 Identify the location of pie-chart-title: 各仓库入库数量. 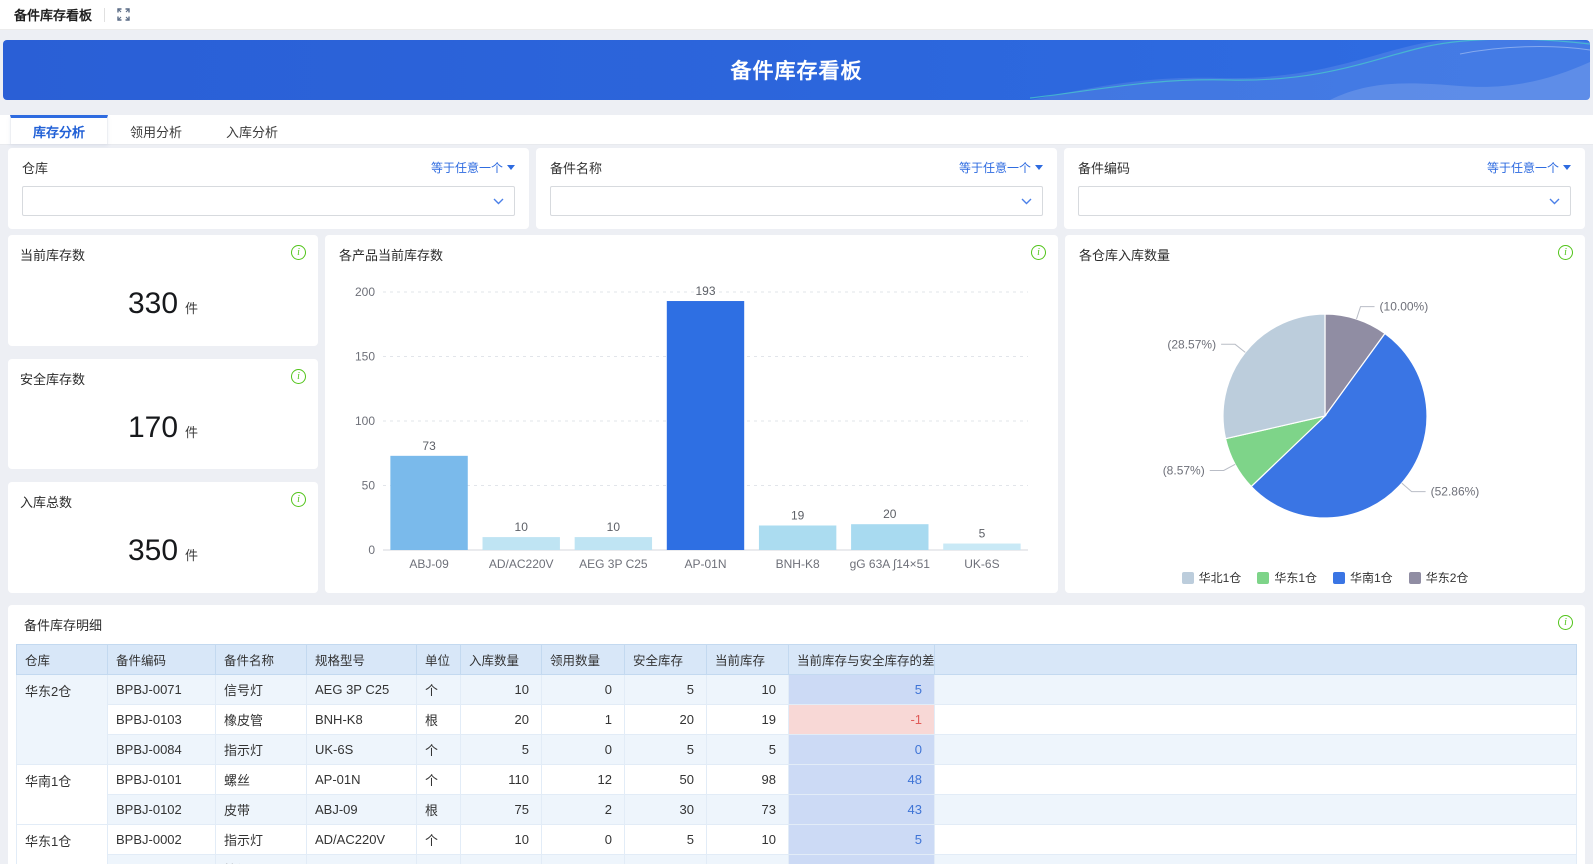
(1125, 255).